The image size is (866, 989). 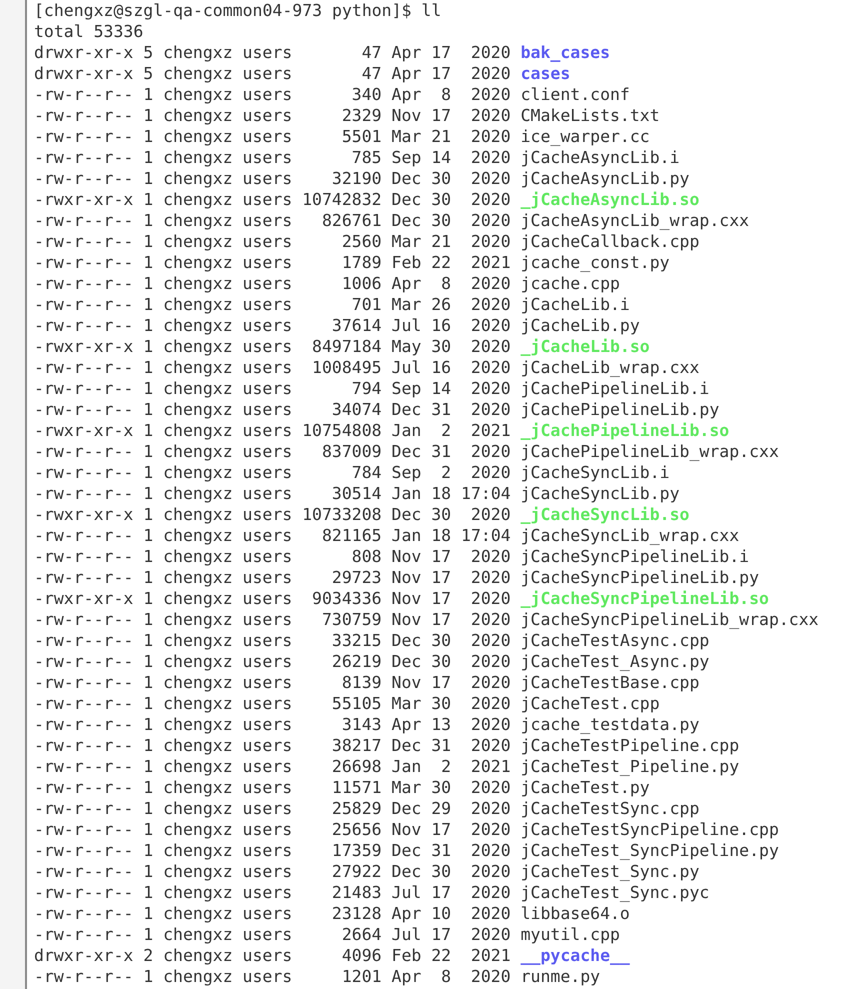 What do you see at coordinates (366, 556) in the screenshot?
I see `file-size: 808` at bounding box center [366, 556].